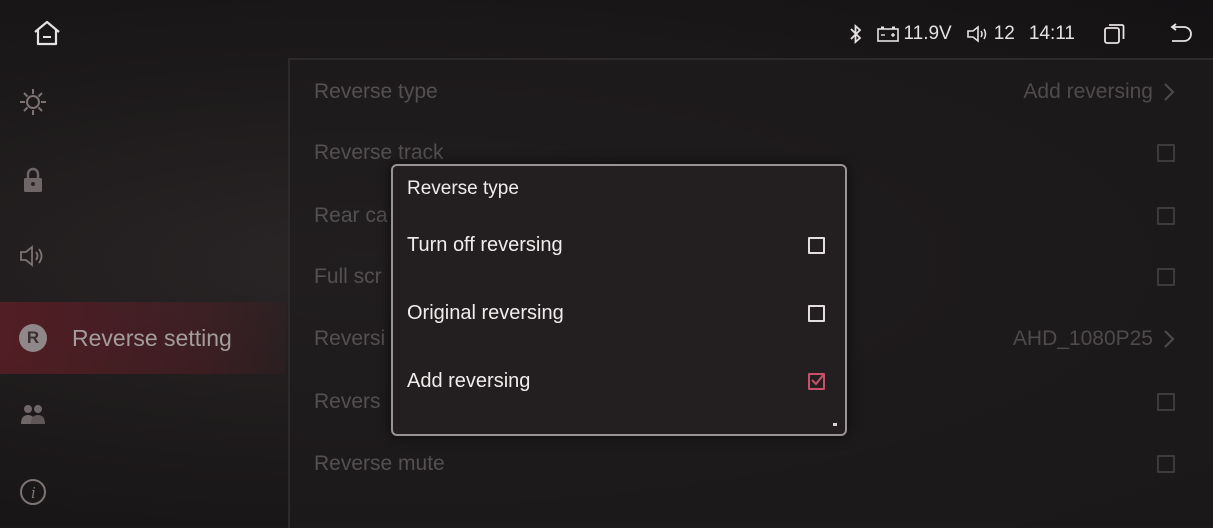 The height and width of the screenshot is (528, 1213). Describe the element at coordinates (616, 313) in the screenshot. I see `option-original-reversing: Original reversing` at that location.